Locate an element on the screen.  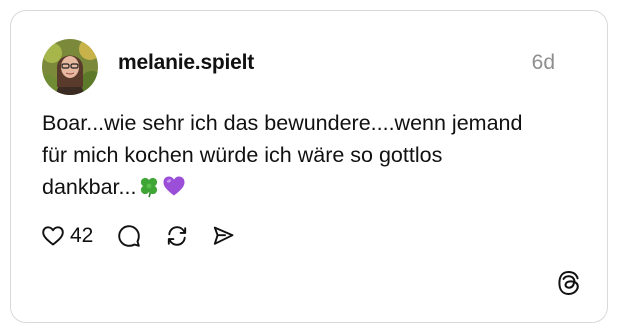
repost-icon is located at coordinates (177, 236).